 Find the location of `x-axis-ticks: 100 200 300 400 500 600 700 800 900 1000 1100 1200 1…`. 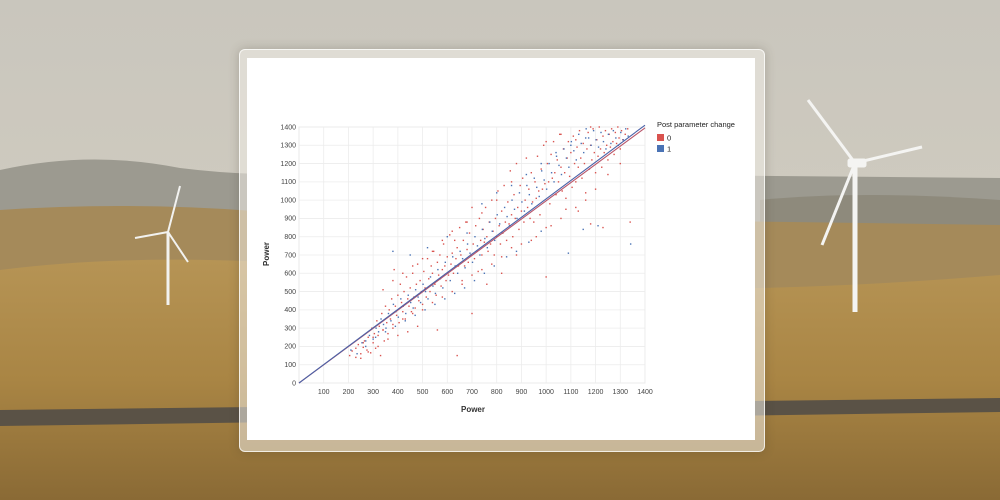

x-axis-ticks: 100 200 300 400 500 600 700 800 900 1000 1100 1200 1… is located at coordinates (485, 392).